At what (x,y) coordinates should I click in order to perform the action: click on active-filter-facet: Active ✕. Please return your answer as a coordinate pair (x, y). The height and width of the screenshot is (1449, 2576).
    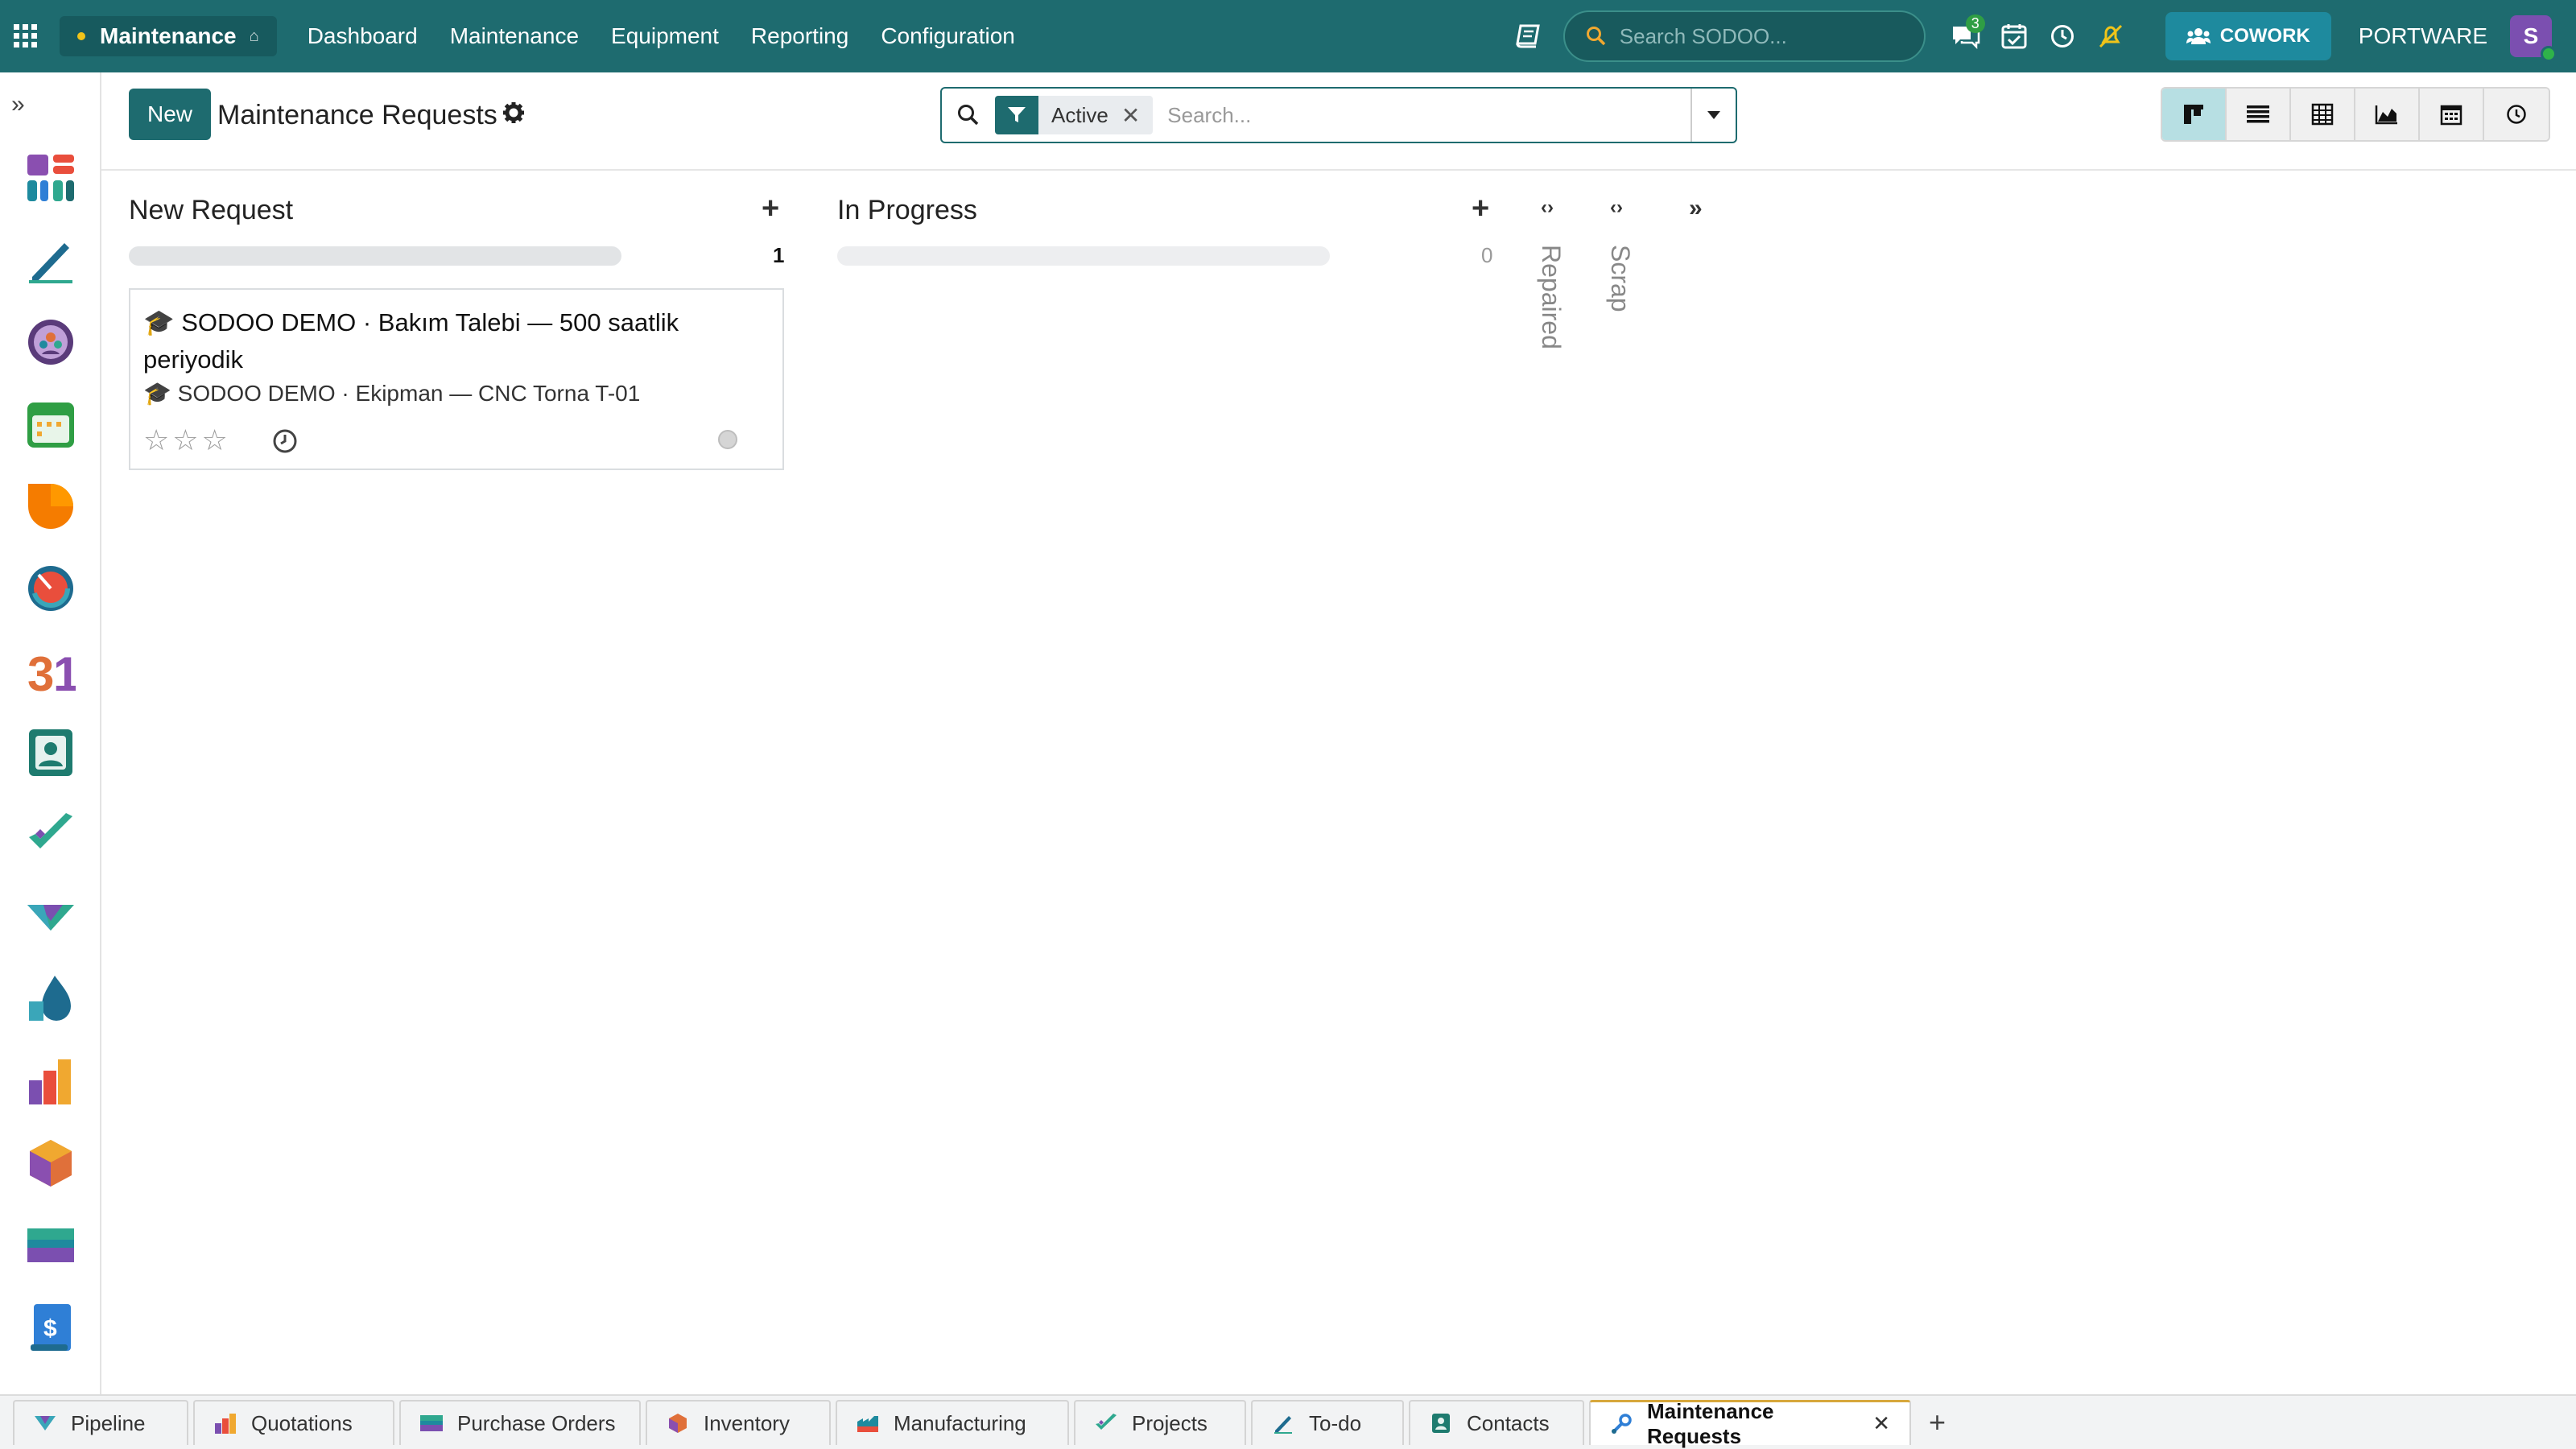
    Looking at the image, I should click on (1074, 115).